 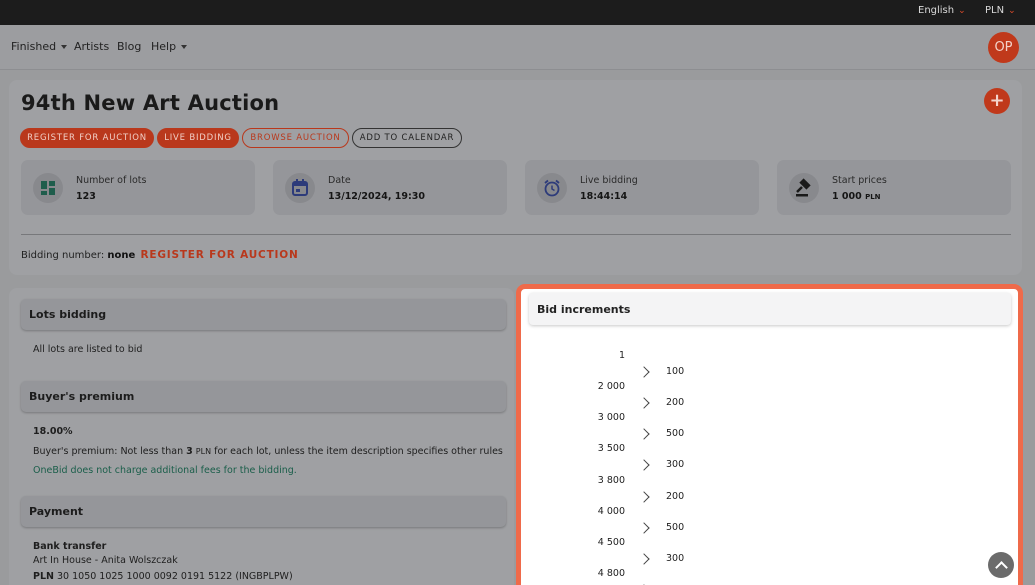 What do you see at coordinates (145, 576) in the screenshot?
I see `payment-account-number: 30 1050 1025 1000 0092 0191 5122` at bounding box center [145, 576].